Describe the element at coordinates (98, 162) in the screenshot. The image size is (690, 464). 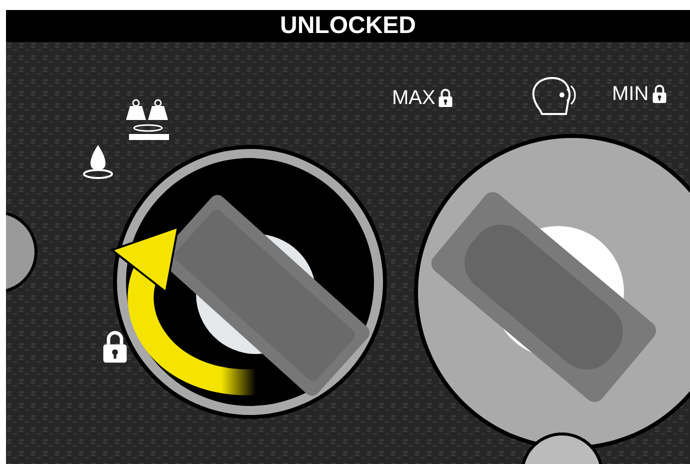
I see `water-drop-icon` at that location.